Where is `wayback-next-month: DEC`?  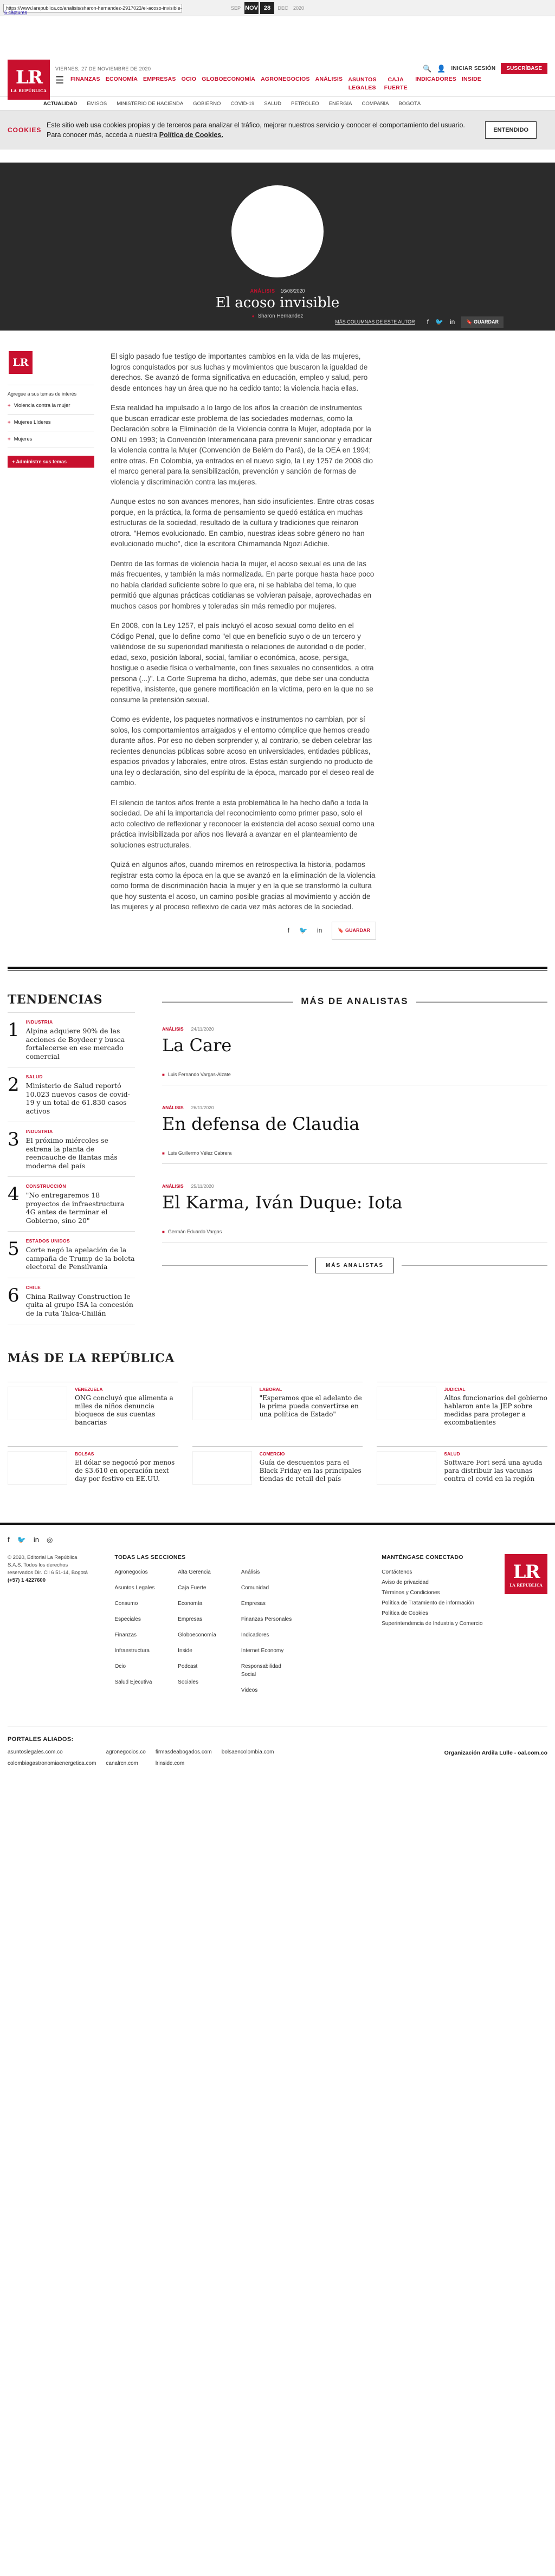 wayback-next-month: DEC is located at coordinates (283, 8).